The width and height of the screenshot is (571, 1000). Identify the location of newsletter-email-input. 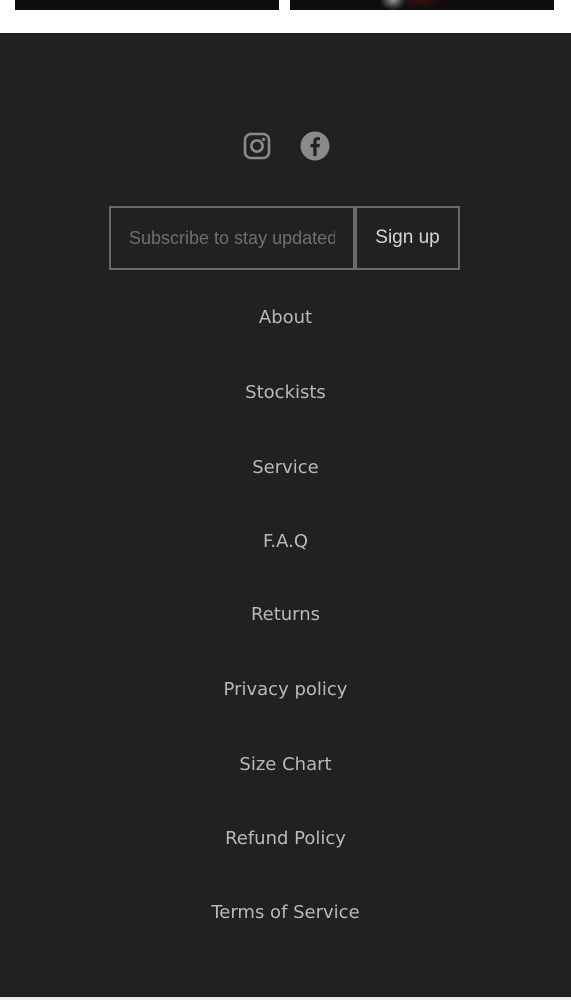
(232, 238).